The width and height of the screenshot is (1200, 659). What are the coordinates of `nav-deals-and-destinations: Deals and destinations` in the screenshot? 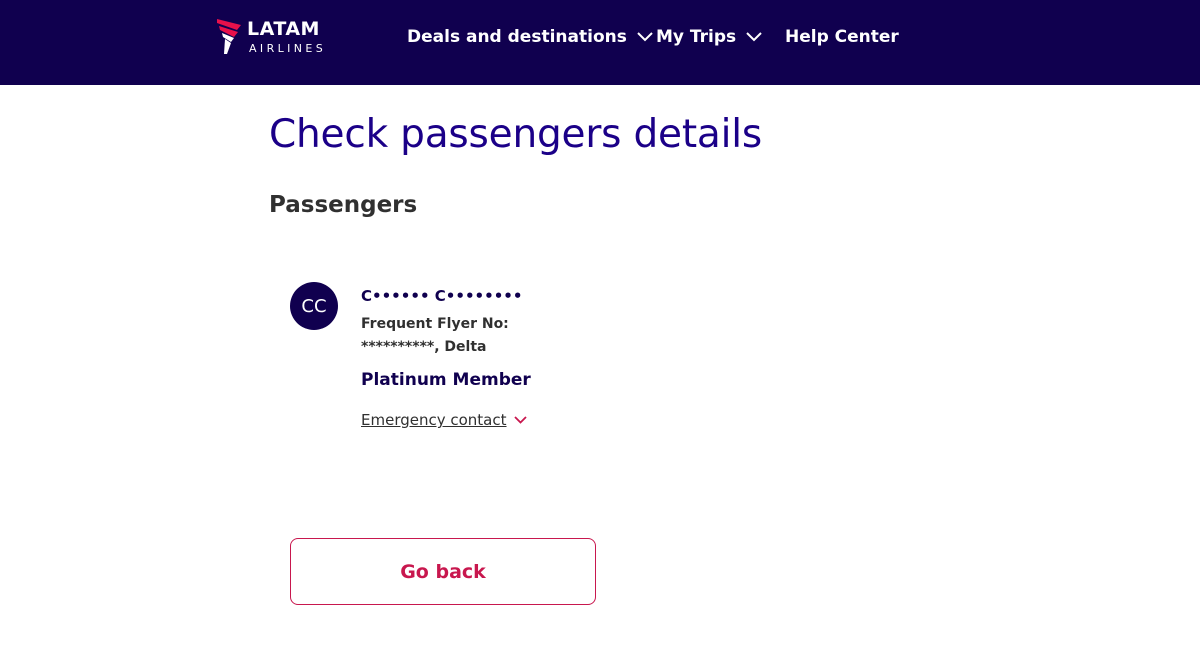 It's located at (530, 37).